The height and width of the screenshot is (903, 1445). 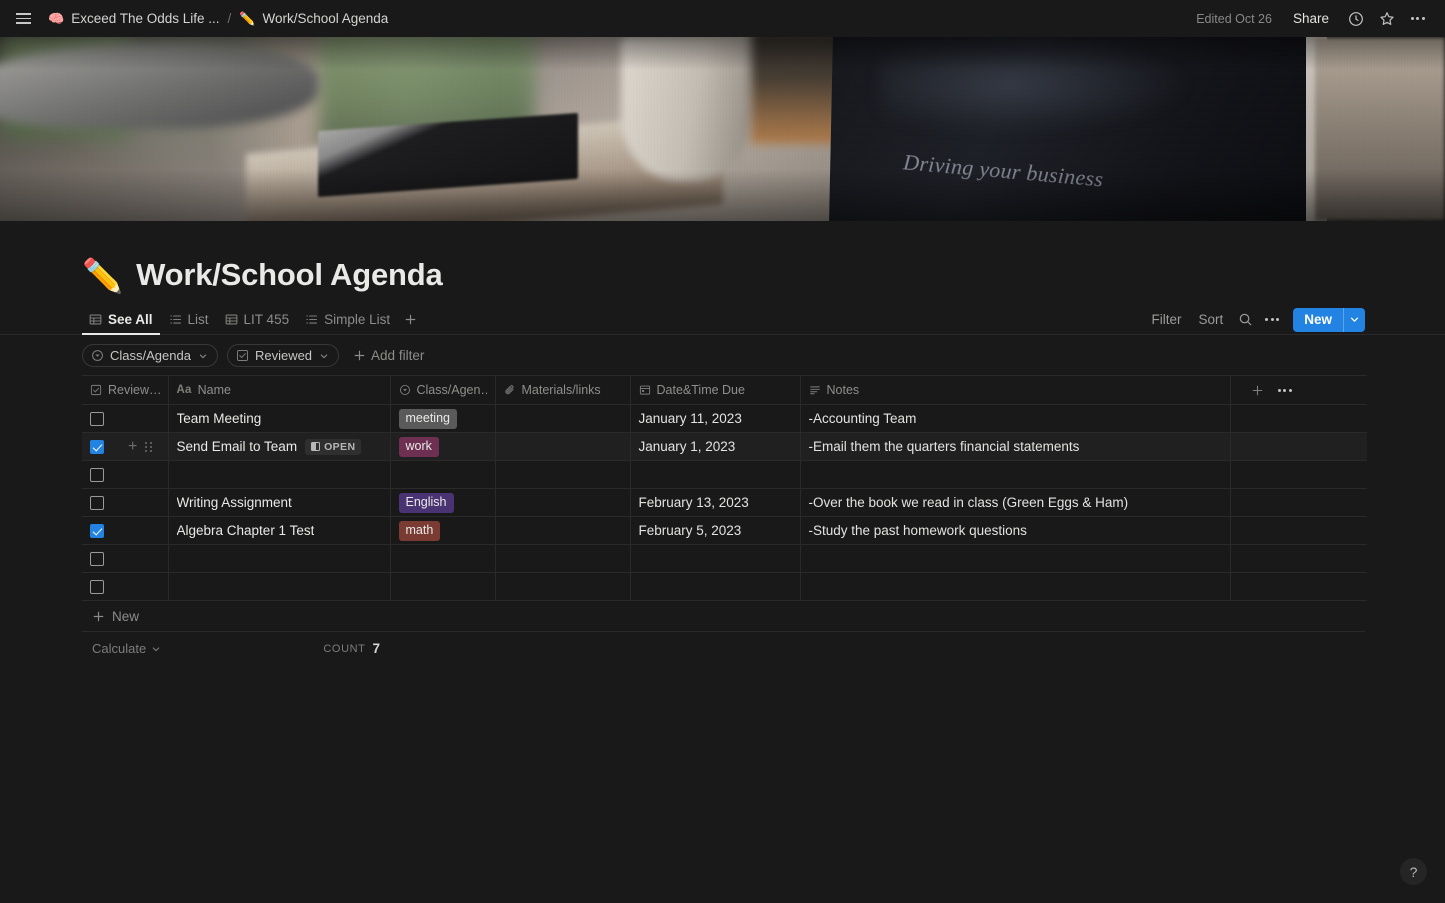 What do you see at coordinates (1166, 319) in the screenshot?
I see `filter-button: Filter` at bounding box center [1166, 319].